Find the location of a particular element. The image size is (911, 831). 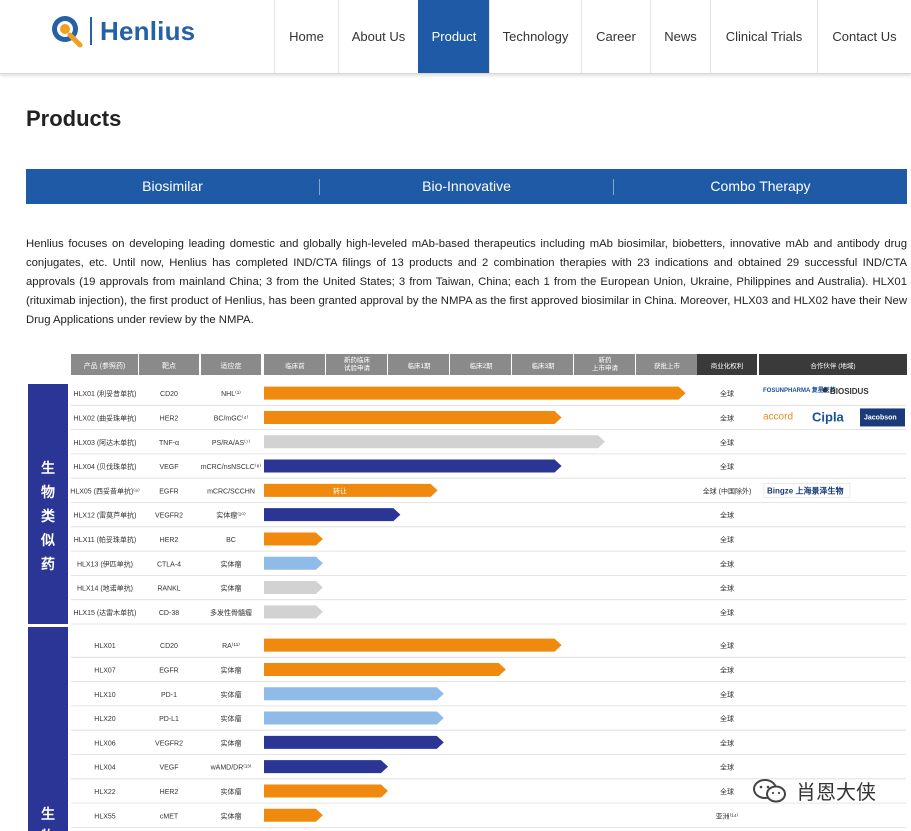

nav-item-clinical-trials: Clinical Trials is located at coordinates (763, 36).